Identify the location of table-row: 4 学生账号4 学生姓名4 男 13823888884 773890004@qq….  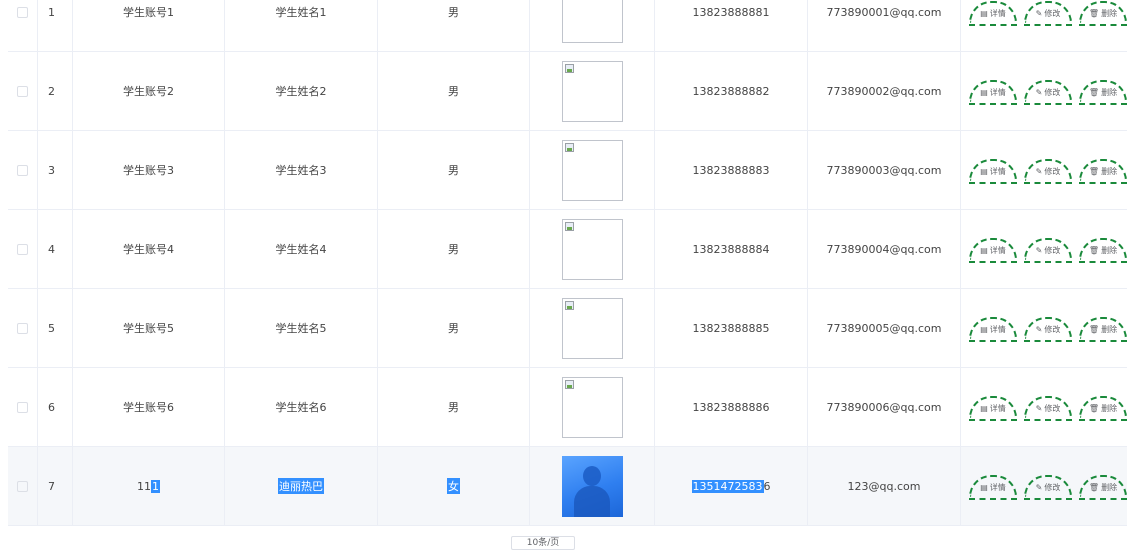
(567, 249).